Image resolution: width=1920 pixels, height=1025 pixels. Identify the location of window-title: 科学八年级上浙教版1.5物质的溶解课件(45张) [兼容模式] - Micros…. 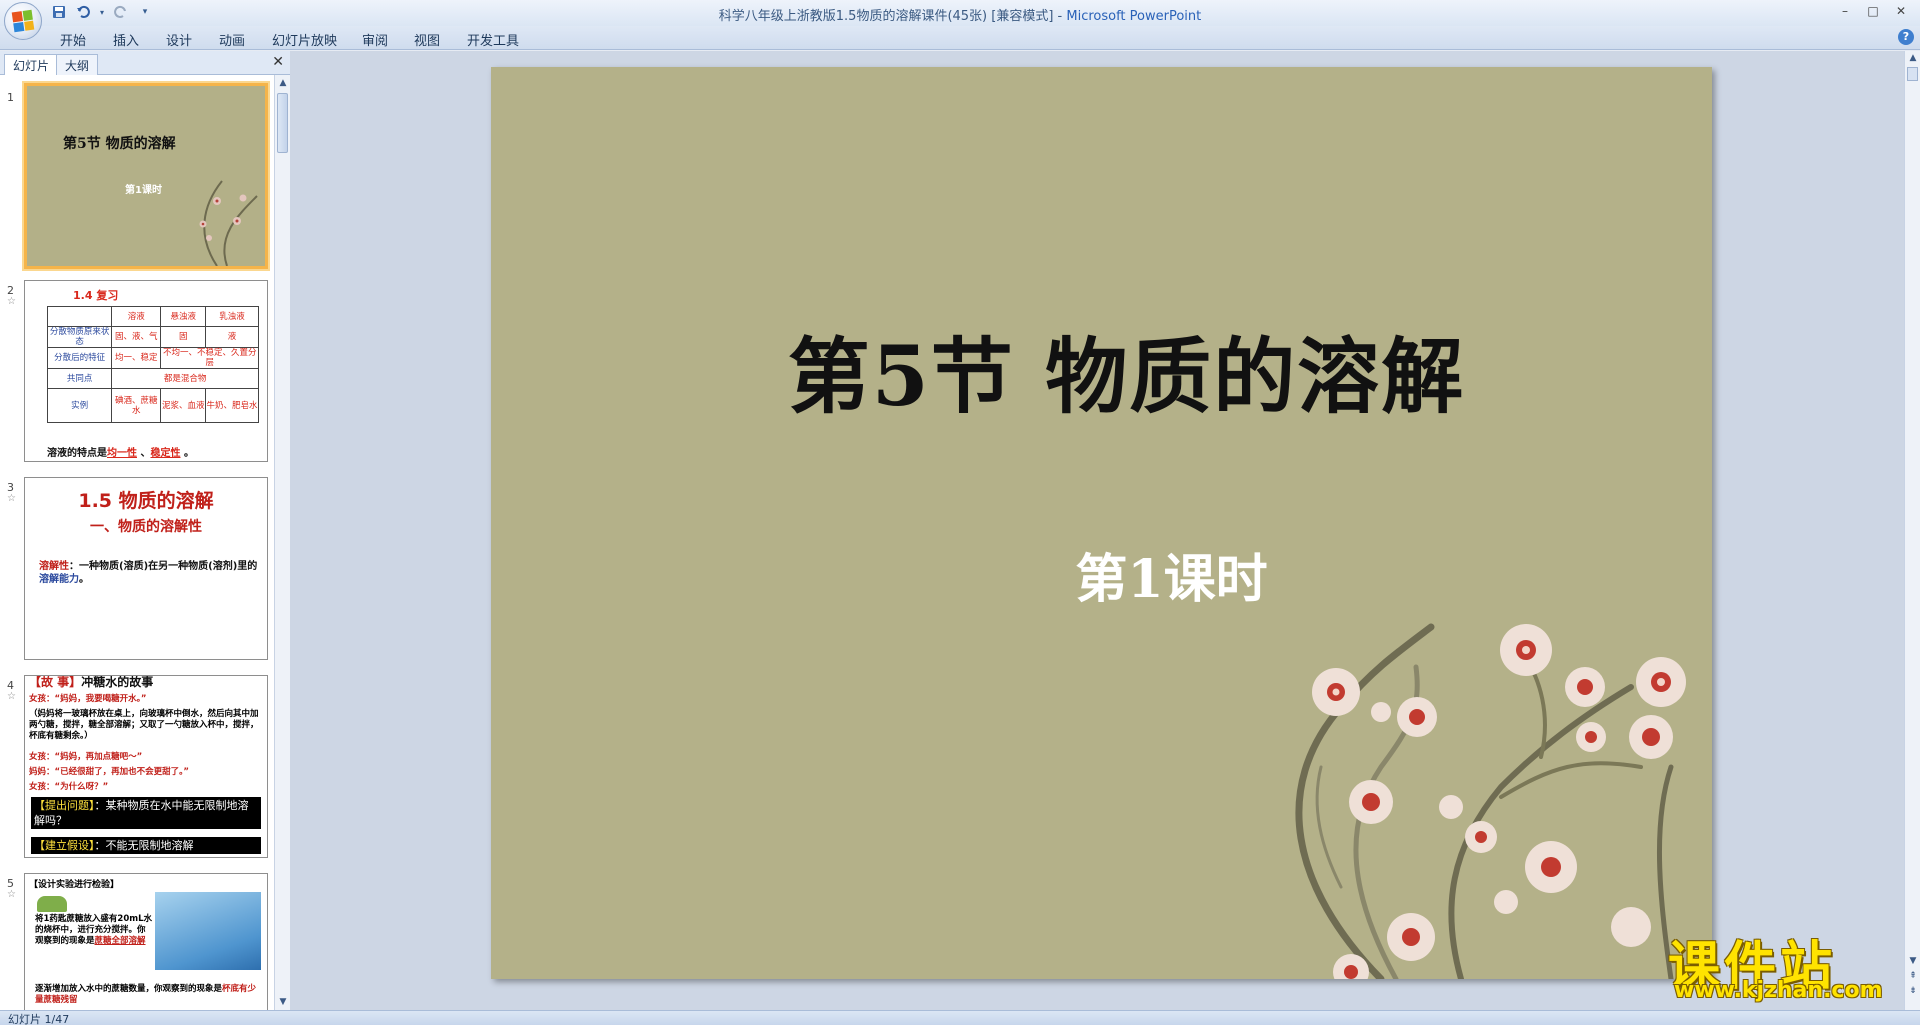
(960, 14).